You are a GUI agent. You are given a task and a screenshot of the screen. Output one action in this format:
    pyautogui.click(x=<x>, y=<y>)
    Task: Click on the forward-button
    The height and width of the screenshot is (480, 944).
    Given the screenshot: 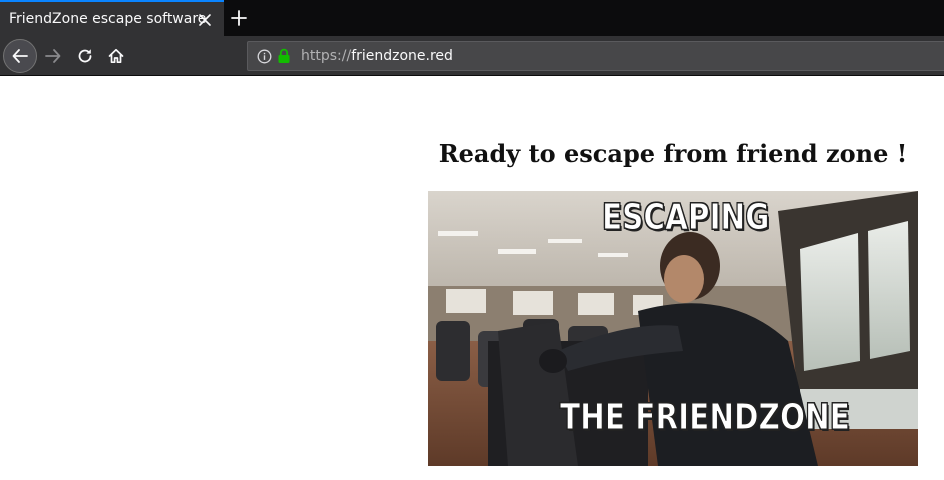 What is the action you would take?
    pyautogui.click(x=53, y=56)
    